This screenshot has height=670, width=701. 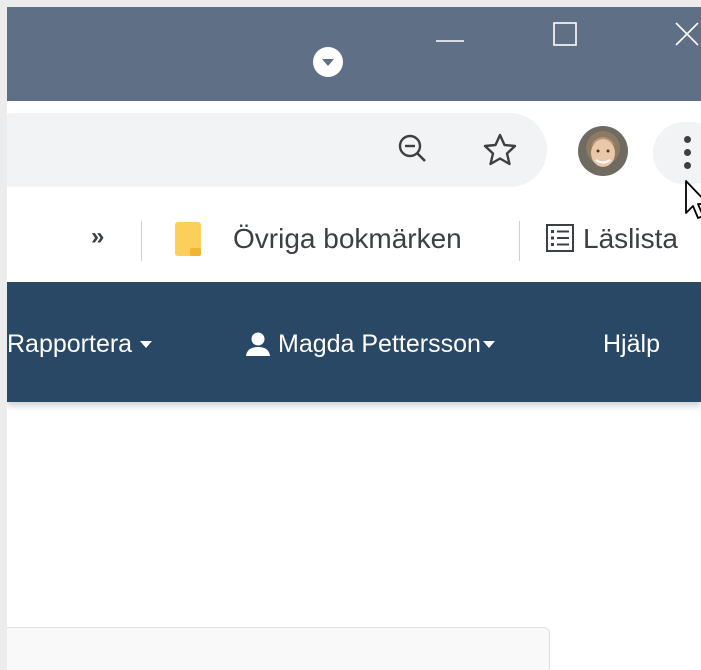 I want to click on minimize-icon, so click(x=450, y=35).